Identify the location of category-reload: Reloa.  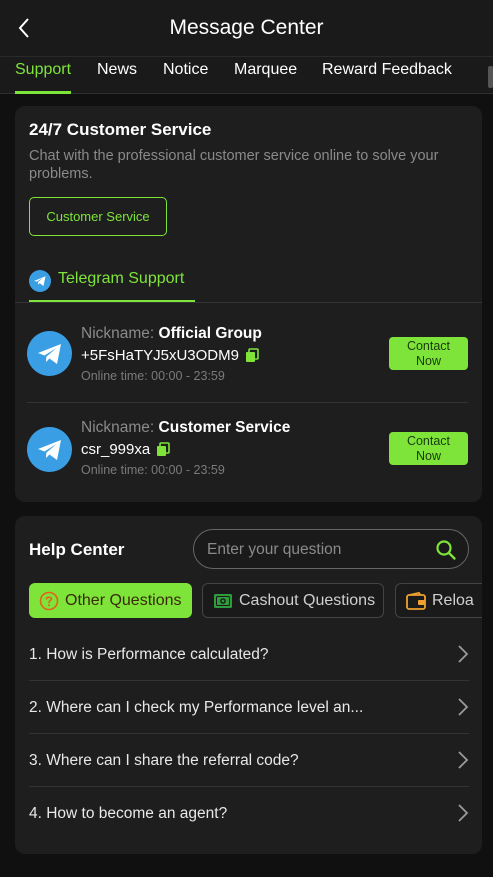
(438, 600).